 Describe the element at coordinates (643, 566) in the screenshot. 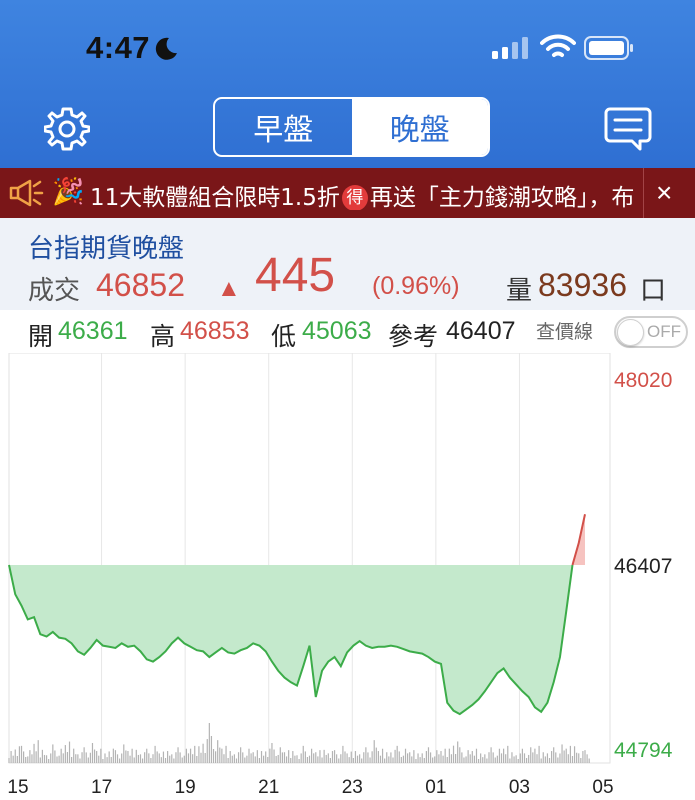

I see `y-label-reference: 46407` at that location.